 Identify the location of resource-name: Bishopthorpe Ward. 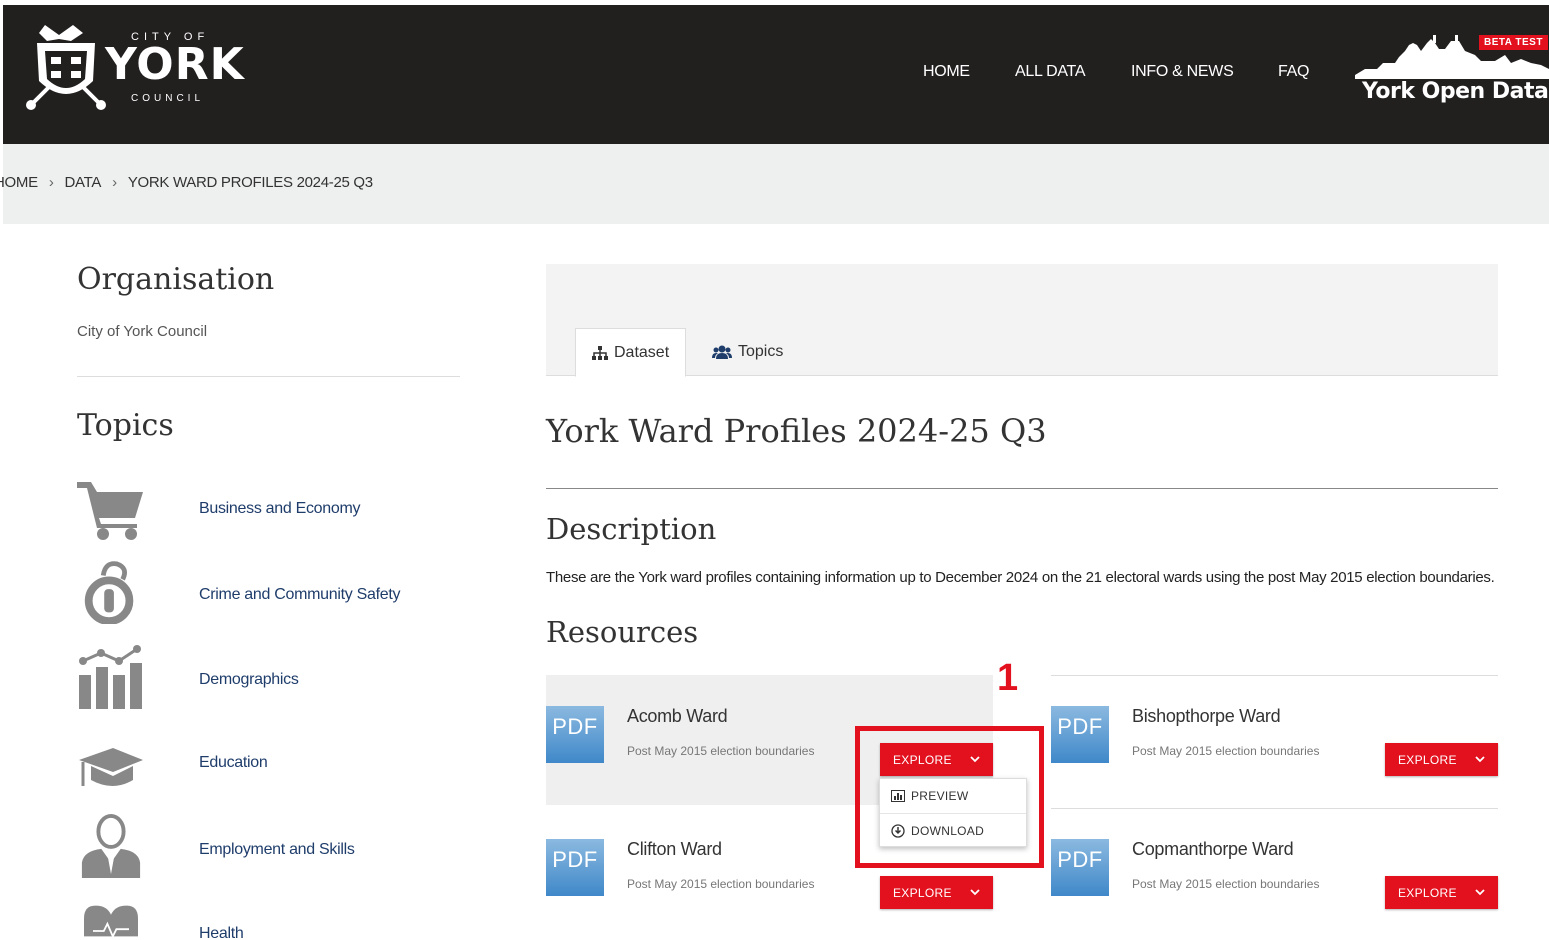
(1206, 716).